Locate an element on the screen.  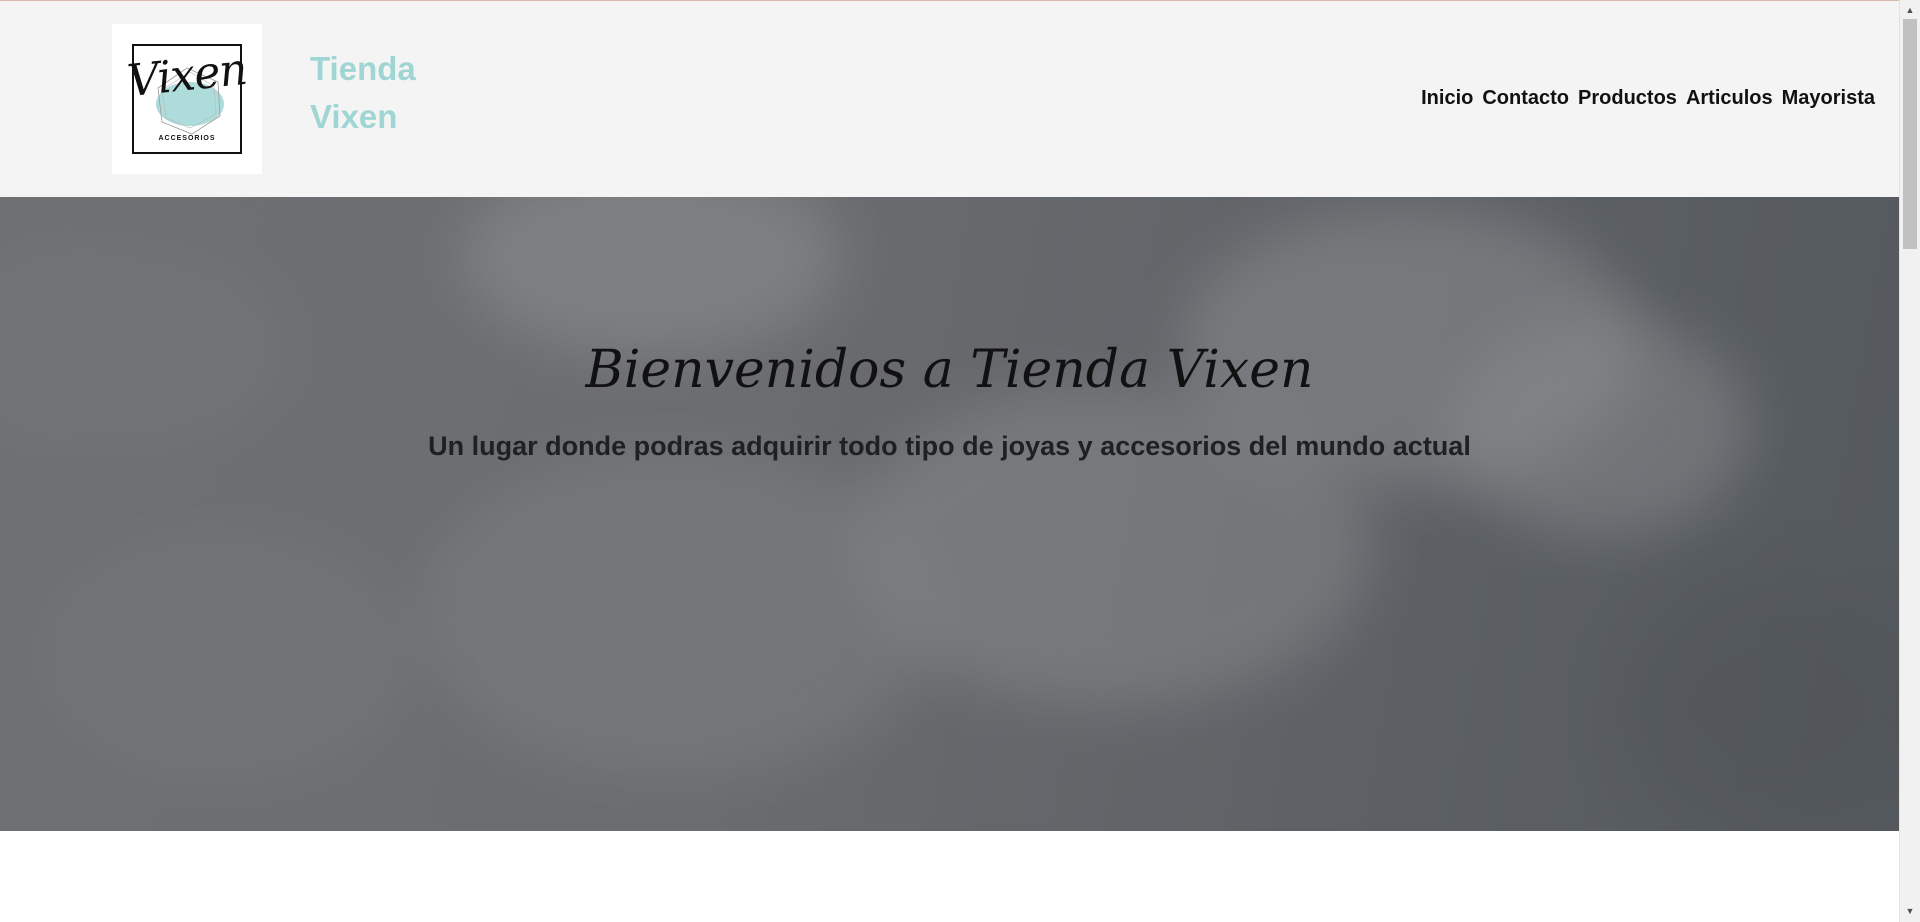
site-title: Tienda Vixen is located at coordinates (380, 93).